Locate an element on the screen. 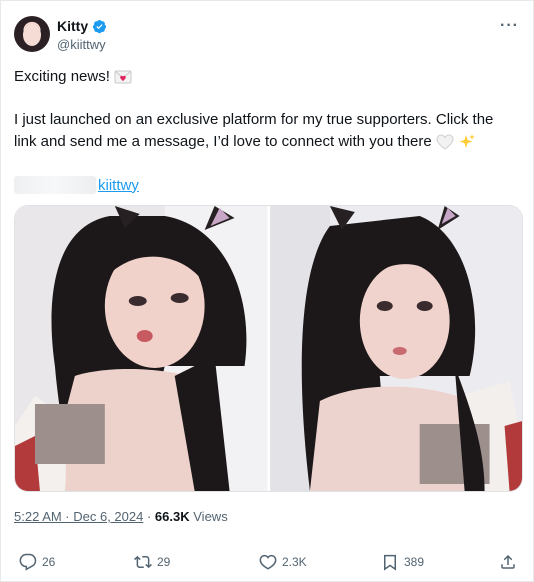  post-line1: Exciting news! is located at coordinates (73, 77).